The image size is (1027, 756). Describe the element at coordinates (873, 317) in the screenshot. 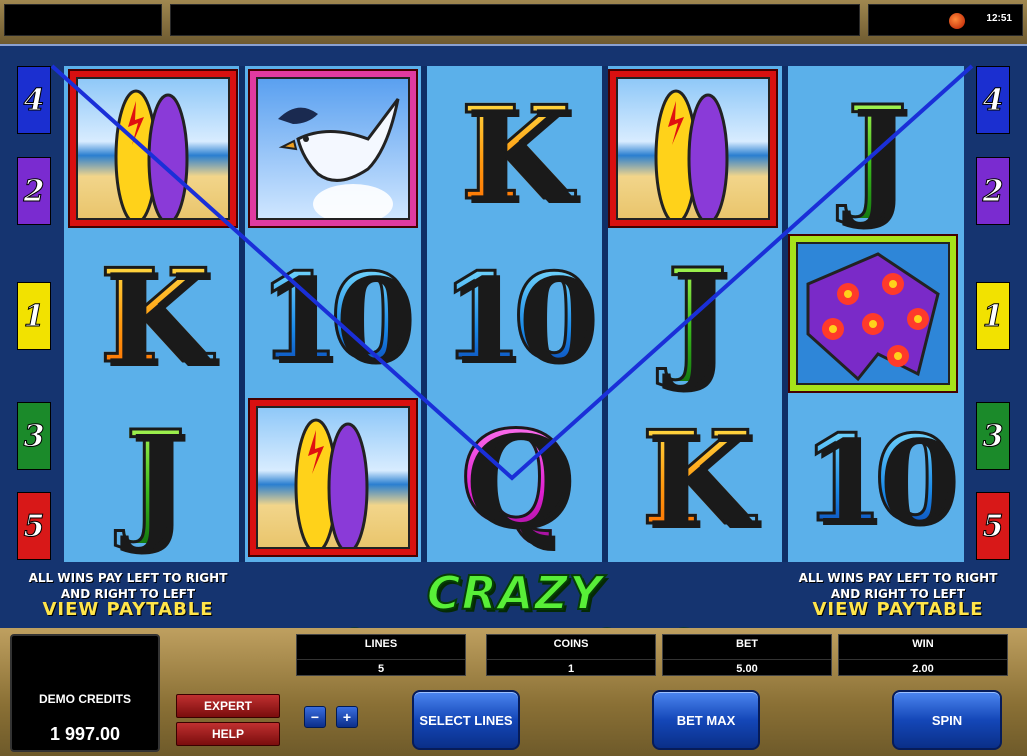

I see `shorts-icon` at that location.